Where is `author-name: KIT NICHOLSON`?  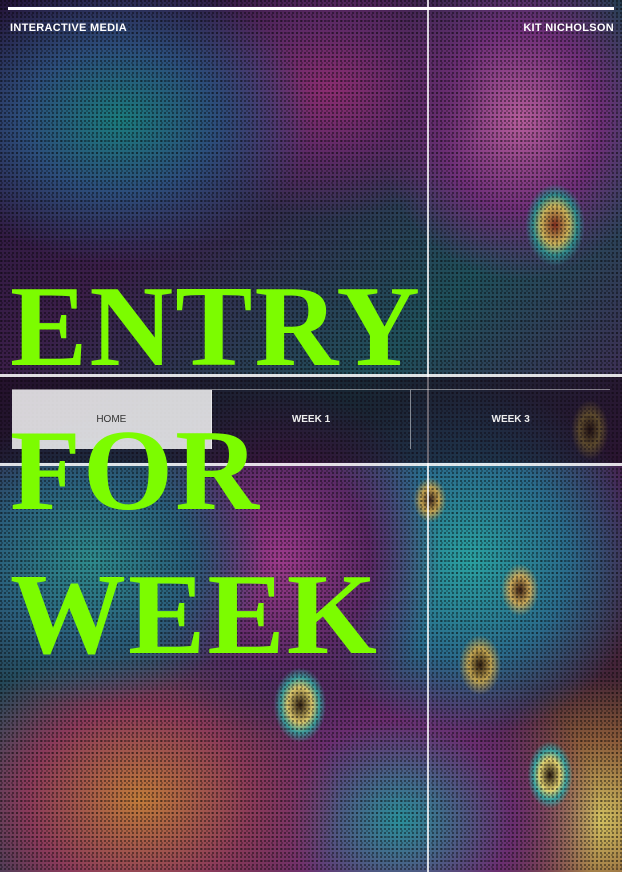 author-name: KIT NICHOLSON is located at coordinates (568, 28).